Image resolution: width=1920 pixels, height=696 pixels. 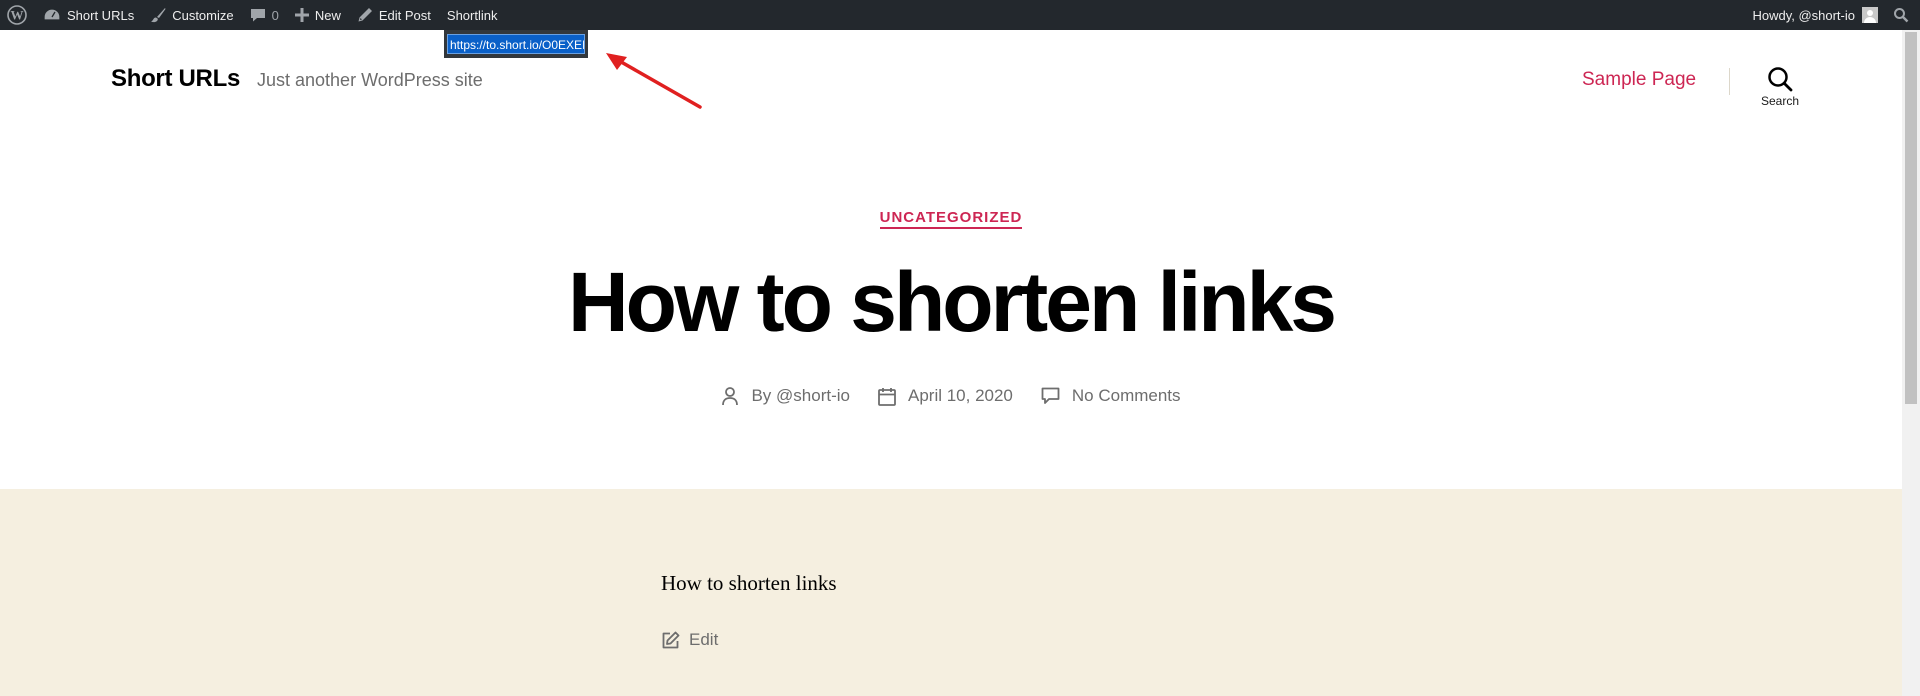 I want to click on post-title: How to shorten links, so click(x=952, y=302).